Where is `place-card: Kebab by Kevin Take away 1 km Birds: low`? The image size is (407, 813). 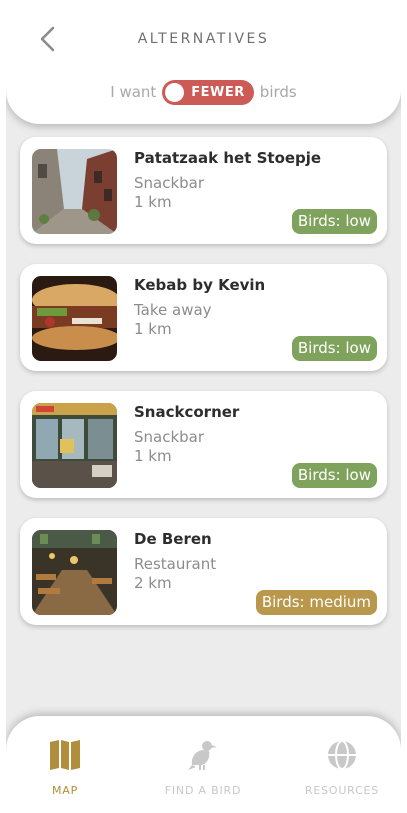 place-card: Kebab by Kevin Take away 1 km Birds: low is located at coordinates (203, 317).